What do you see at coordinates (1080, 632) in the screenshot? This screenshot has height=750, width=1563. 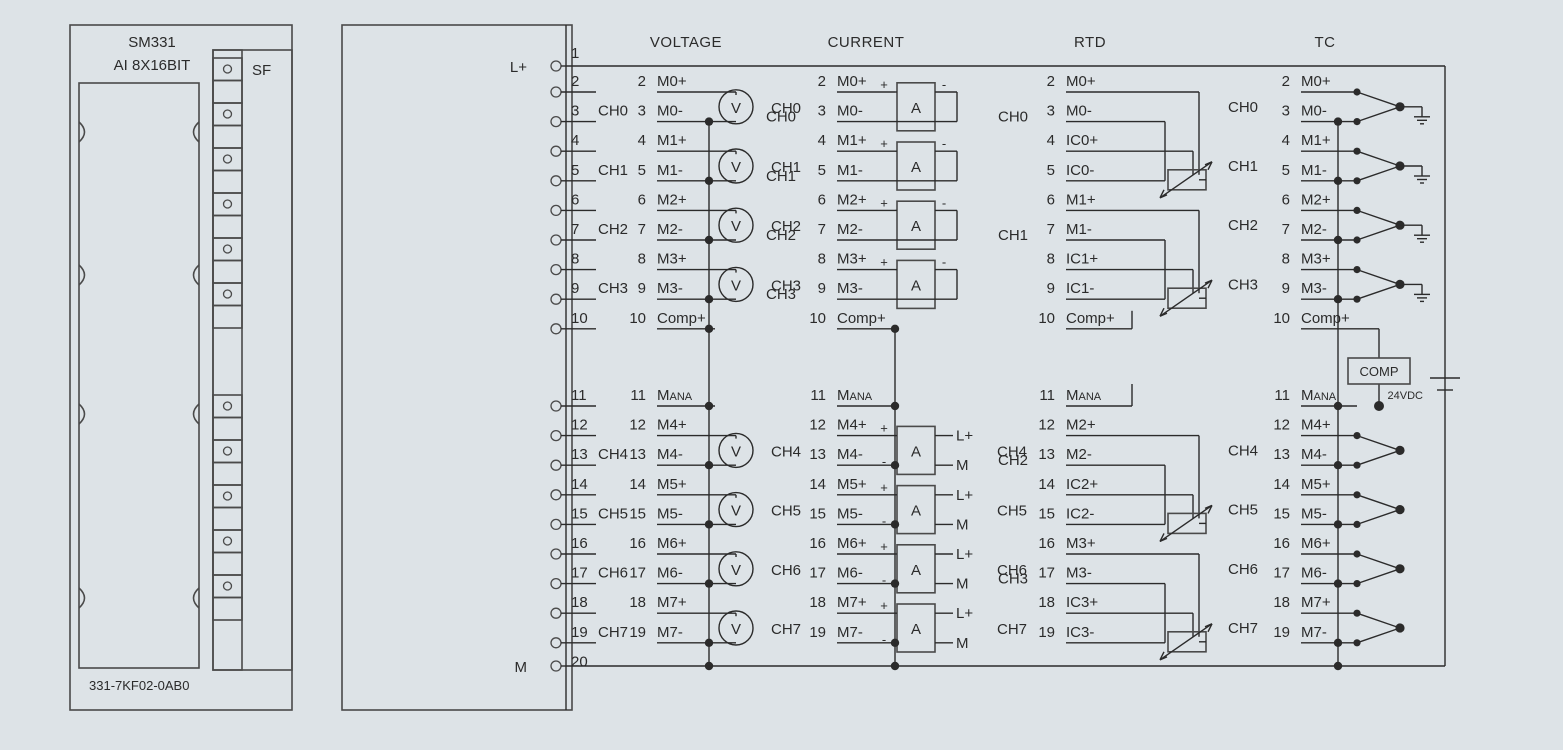 I see `signal-label: IC3-` at bounding box center [1080, 632].